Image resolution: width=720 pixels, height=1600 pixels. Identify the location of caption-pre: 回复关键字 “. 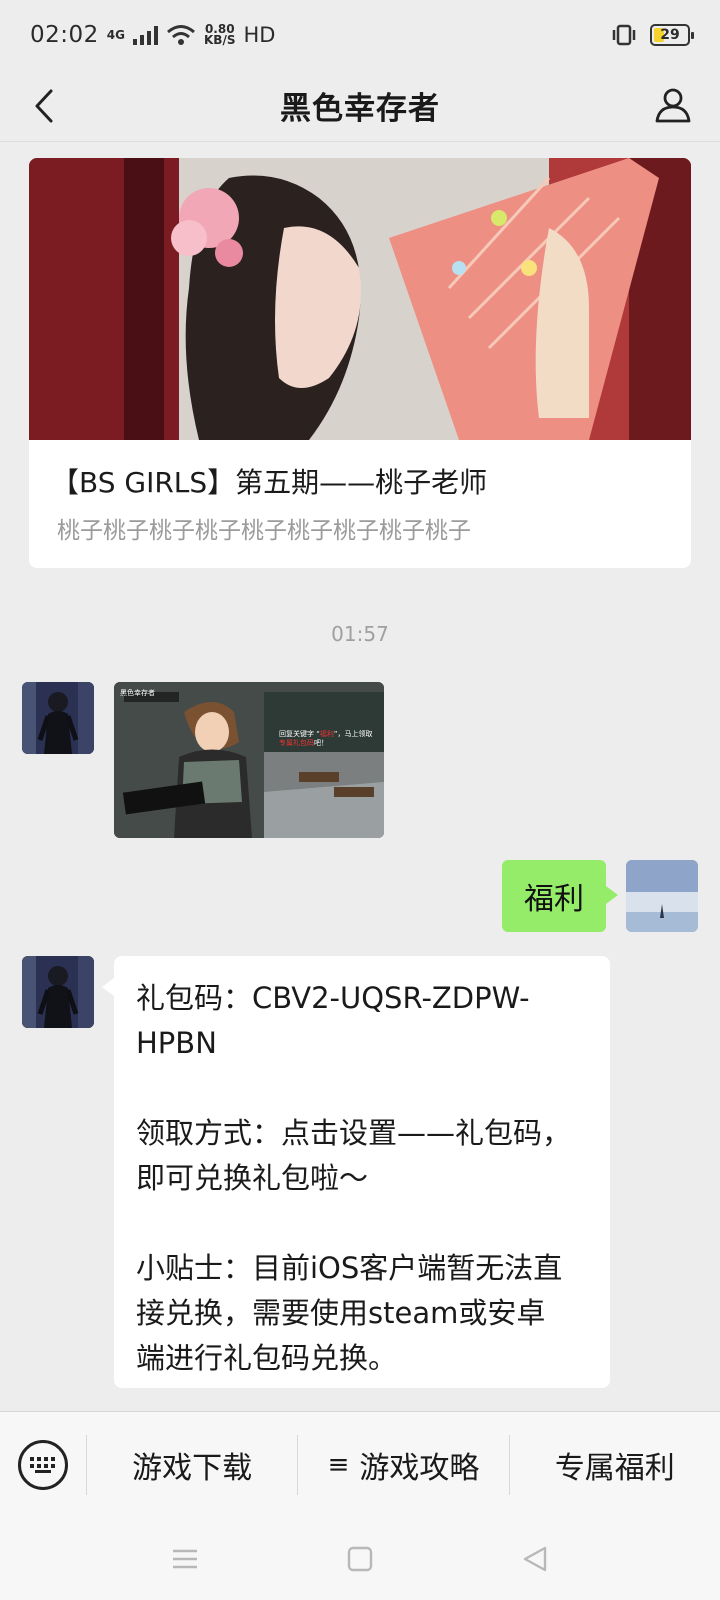
(299, 734).